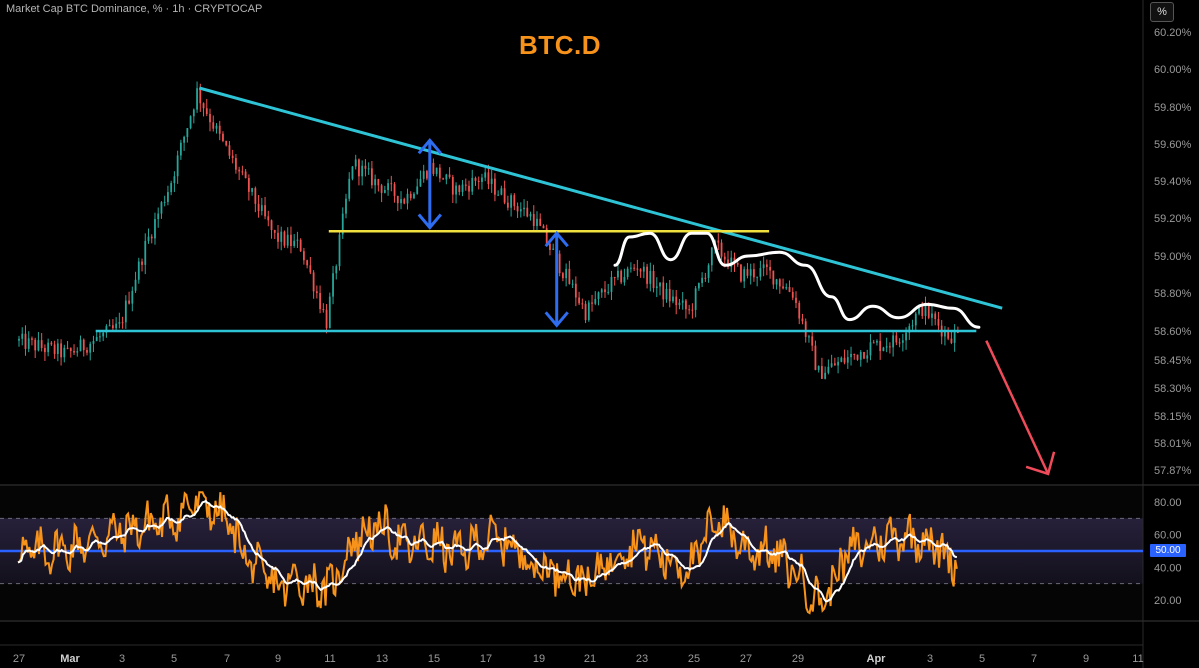 This screenshot has width=1199, height=668. I want to click on price-tick-label: 58.80%, so click(1173, 294).